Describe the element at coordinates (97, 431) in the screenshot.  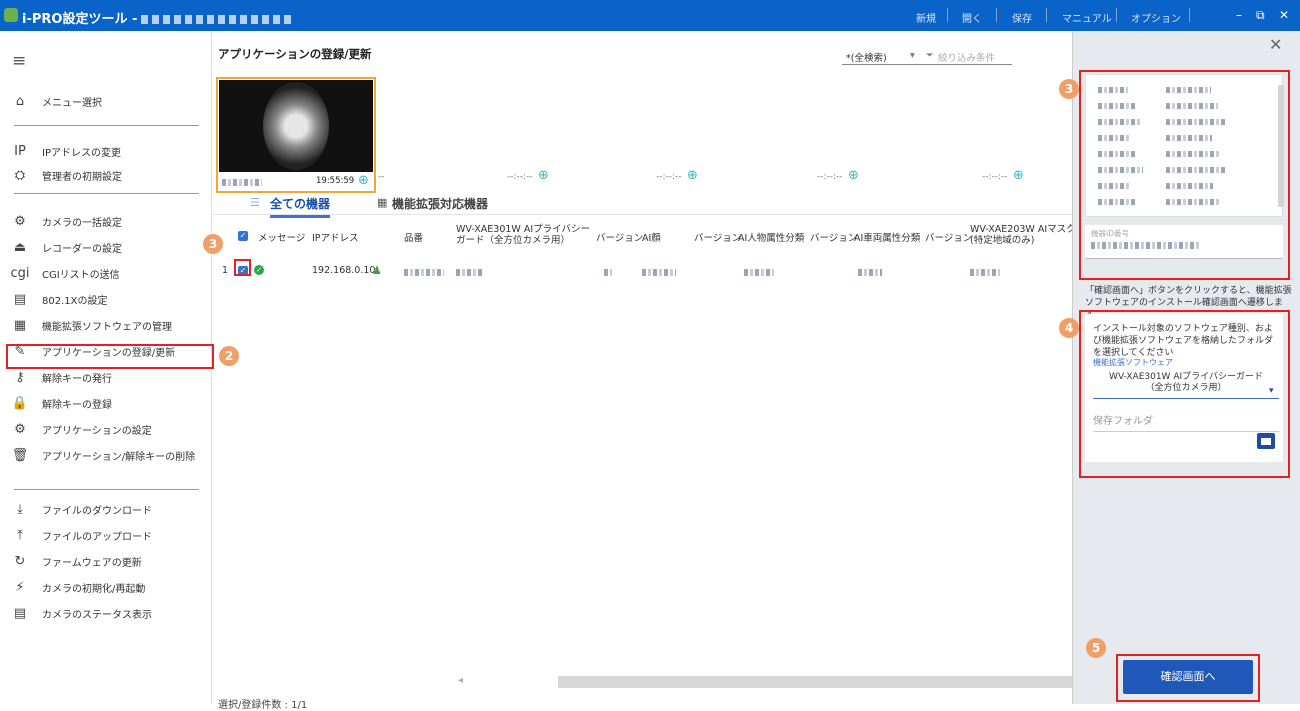
I see `sidebar-item-label: アプリケーションの設定` at that location.